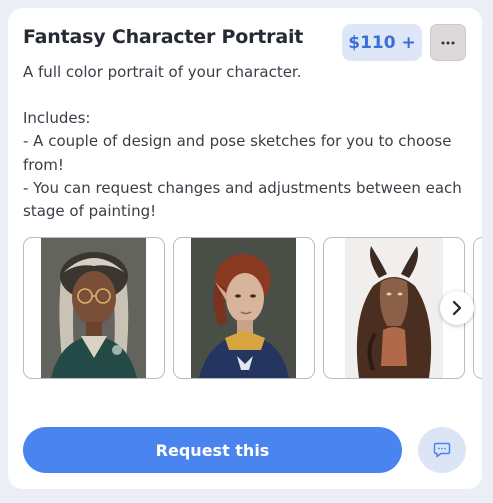 Image resolution: width=493 pixels, height=503 pixels. Describe the element at coordinates (394, 308) in the screenshot. I see `portrait-horned-dragon-figure-image` at that location.